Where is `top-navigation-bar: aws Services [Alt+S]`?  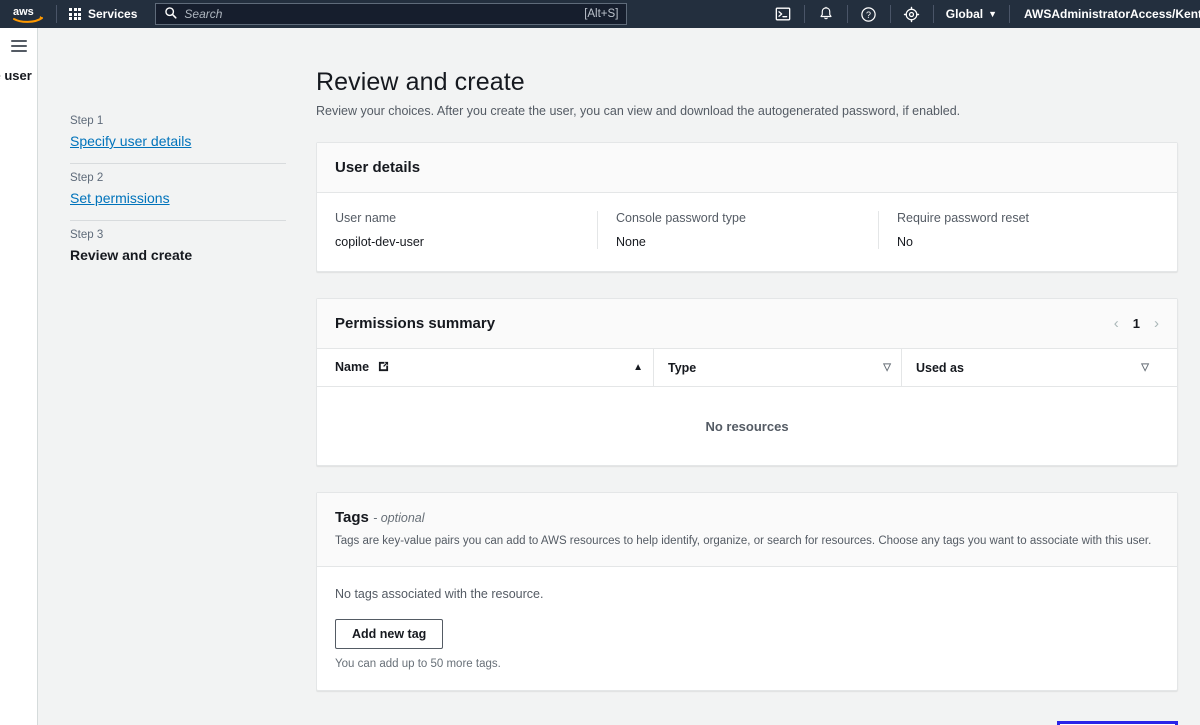 top-navigation-bar: aws Services [Alt+S] is located at coordinates (600, 14).